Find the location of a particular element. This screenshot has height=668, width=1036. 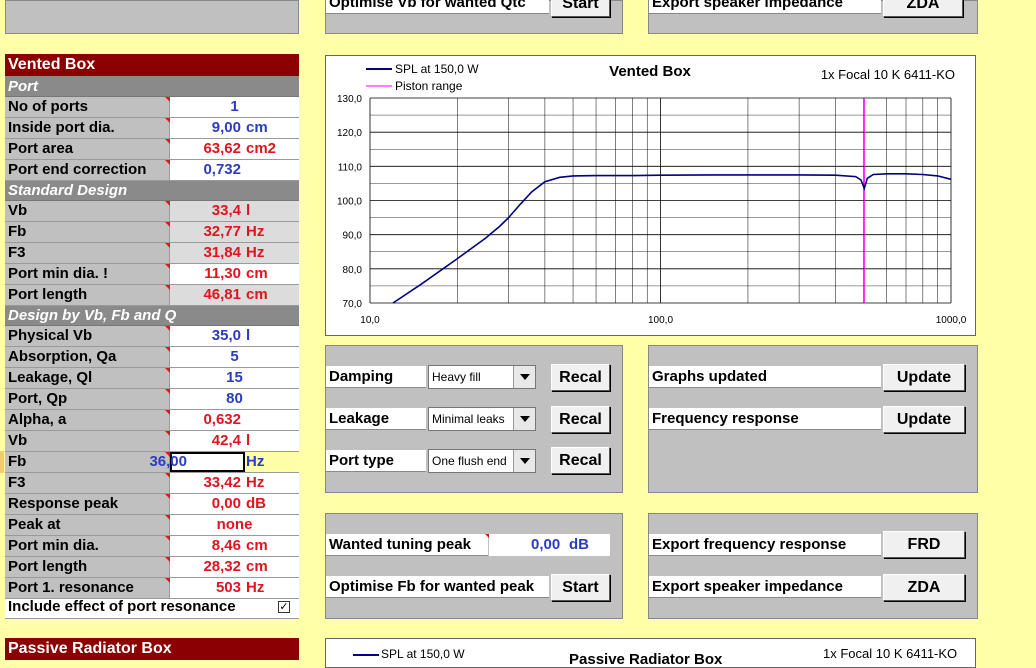

spl-series-line is located at coordinates (672, 238).